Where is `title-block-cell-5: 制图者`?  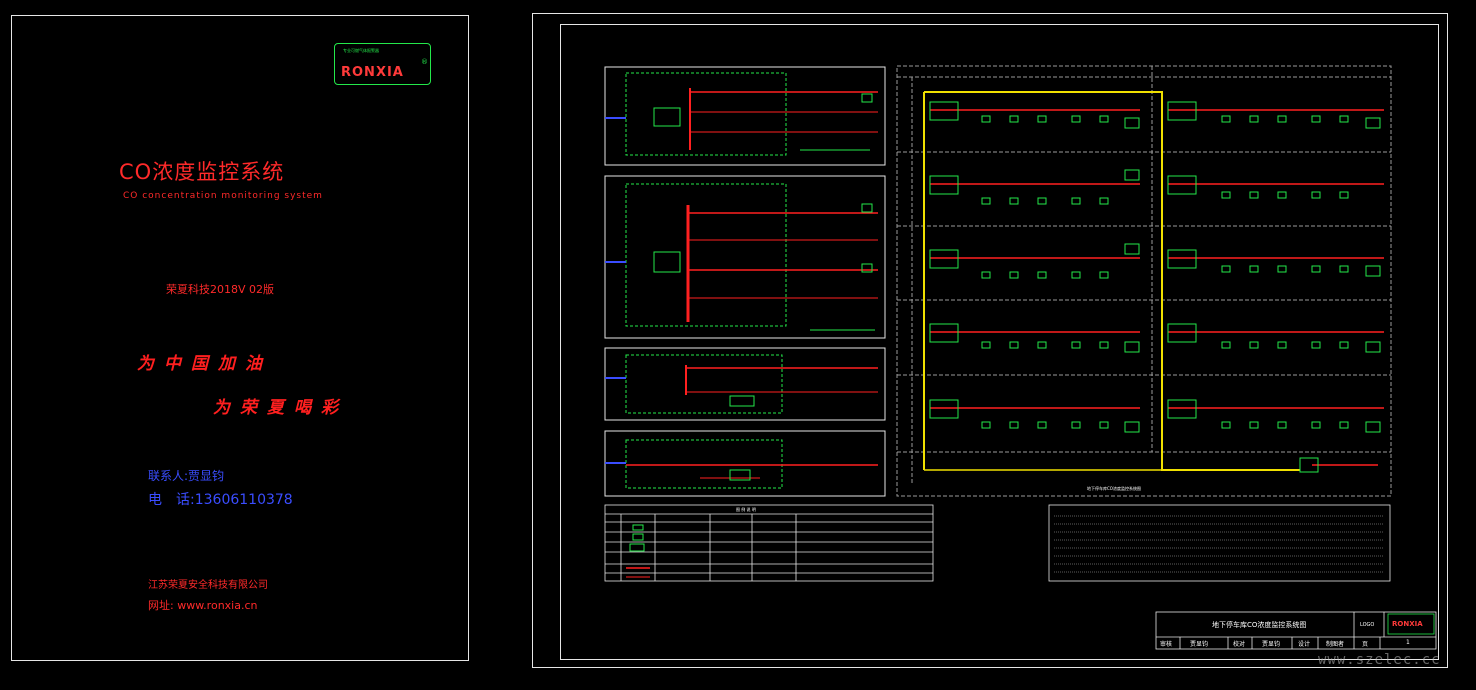
title-block-cell-5: 制图者 is located at coordinates (1335, 644).